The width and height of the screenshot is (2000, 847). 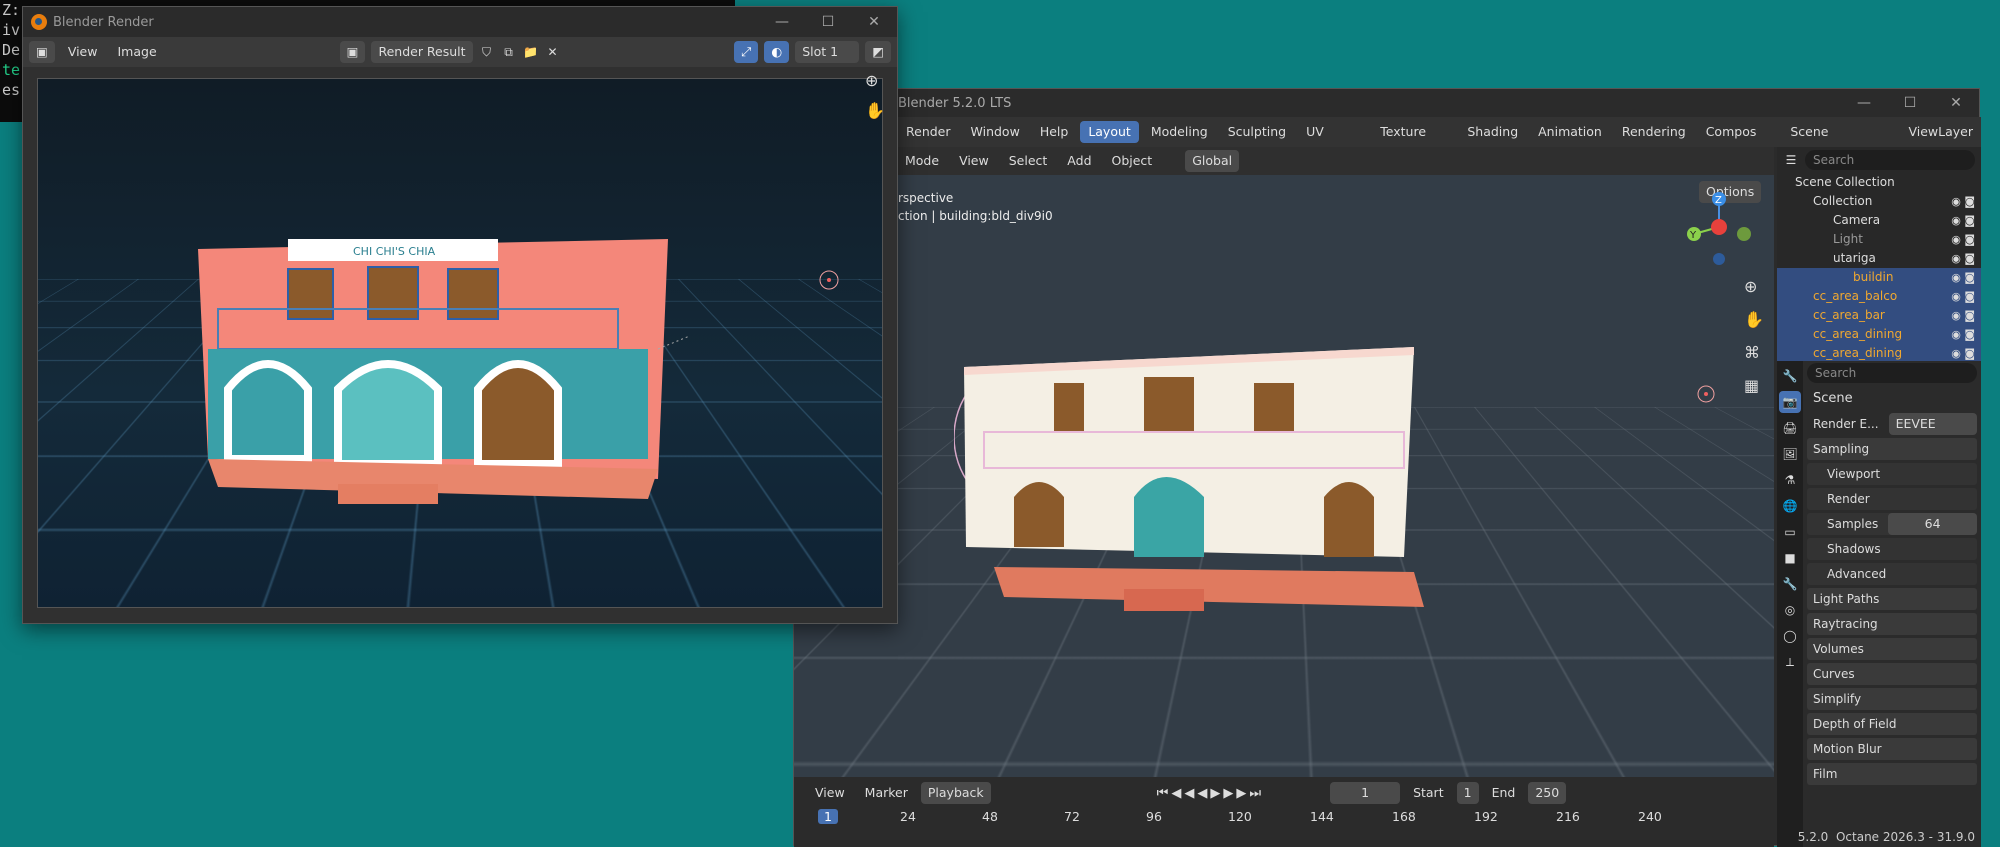 What do you see at coordinates (1879, 296) in the screenshot?
I see `outliner-cc-area: cc_area_balco ◉ ◙` at bounding box center [1879, 296].